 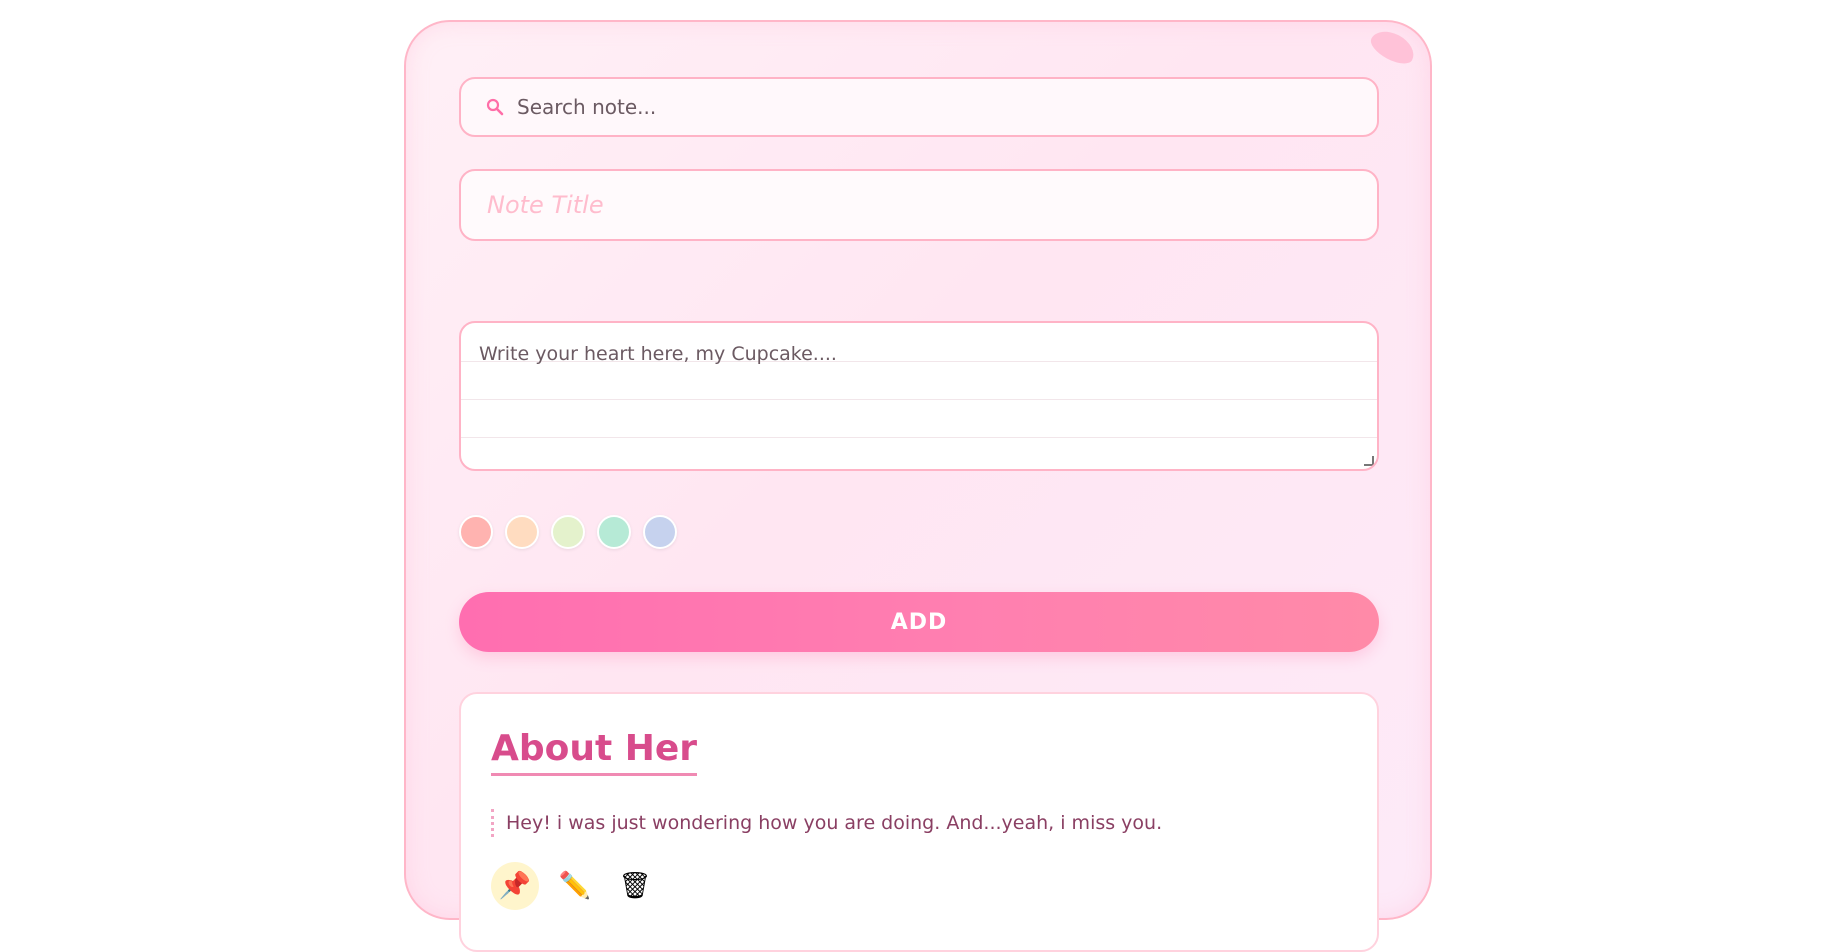 I want to click on color-swatch-mint, so click(x=614, y=532).